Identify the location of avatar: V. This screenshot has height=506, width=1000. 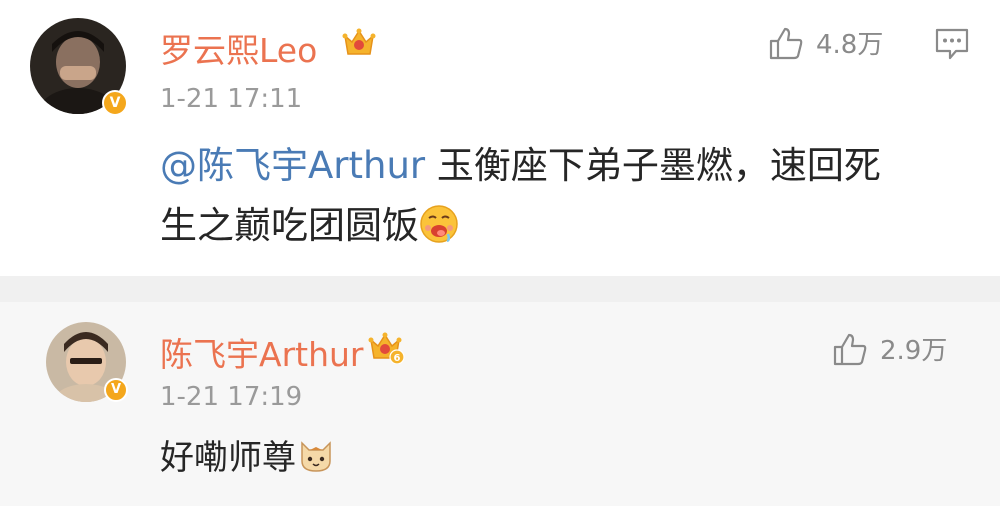
(79, 67).